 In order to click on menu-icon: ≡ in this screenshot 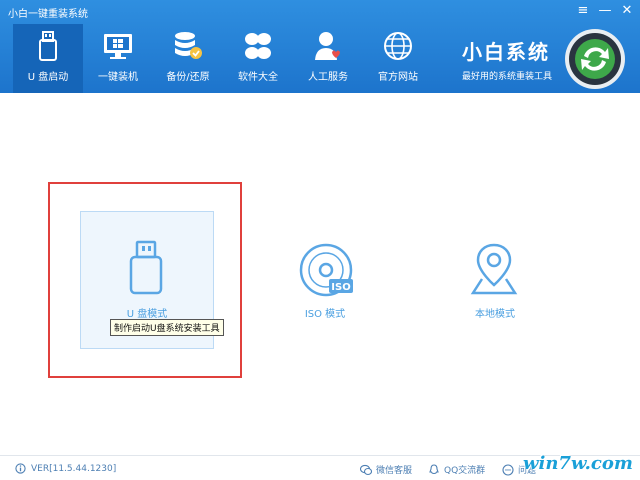, I will do `click(583, 11)`.